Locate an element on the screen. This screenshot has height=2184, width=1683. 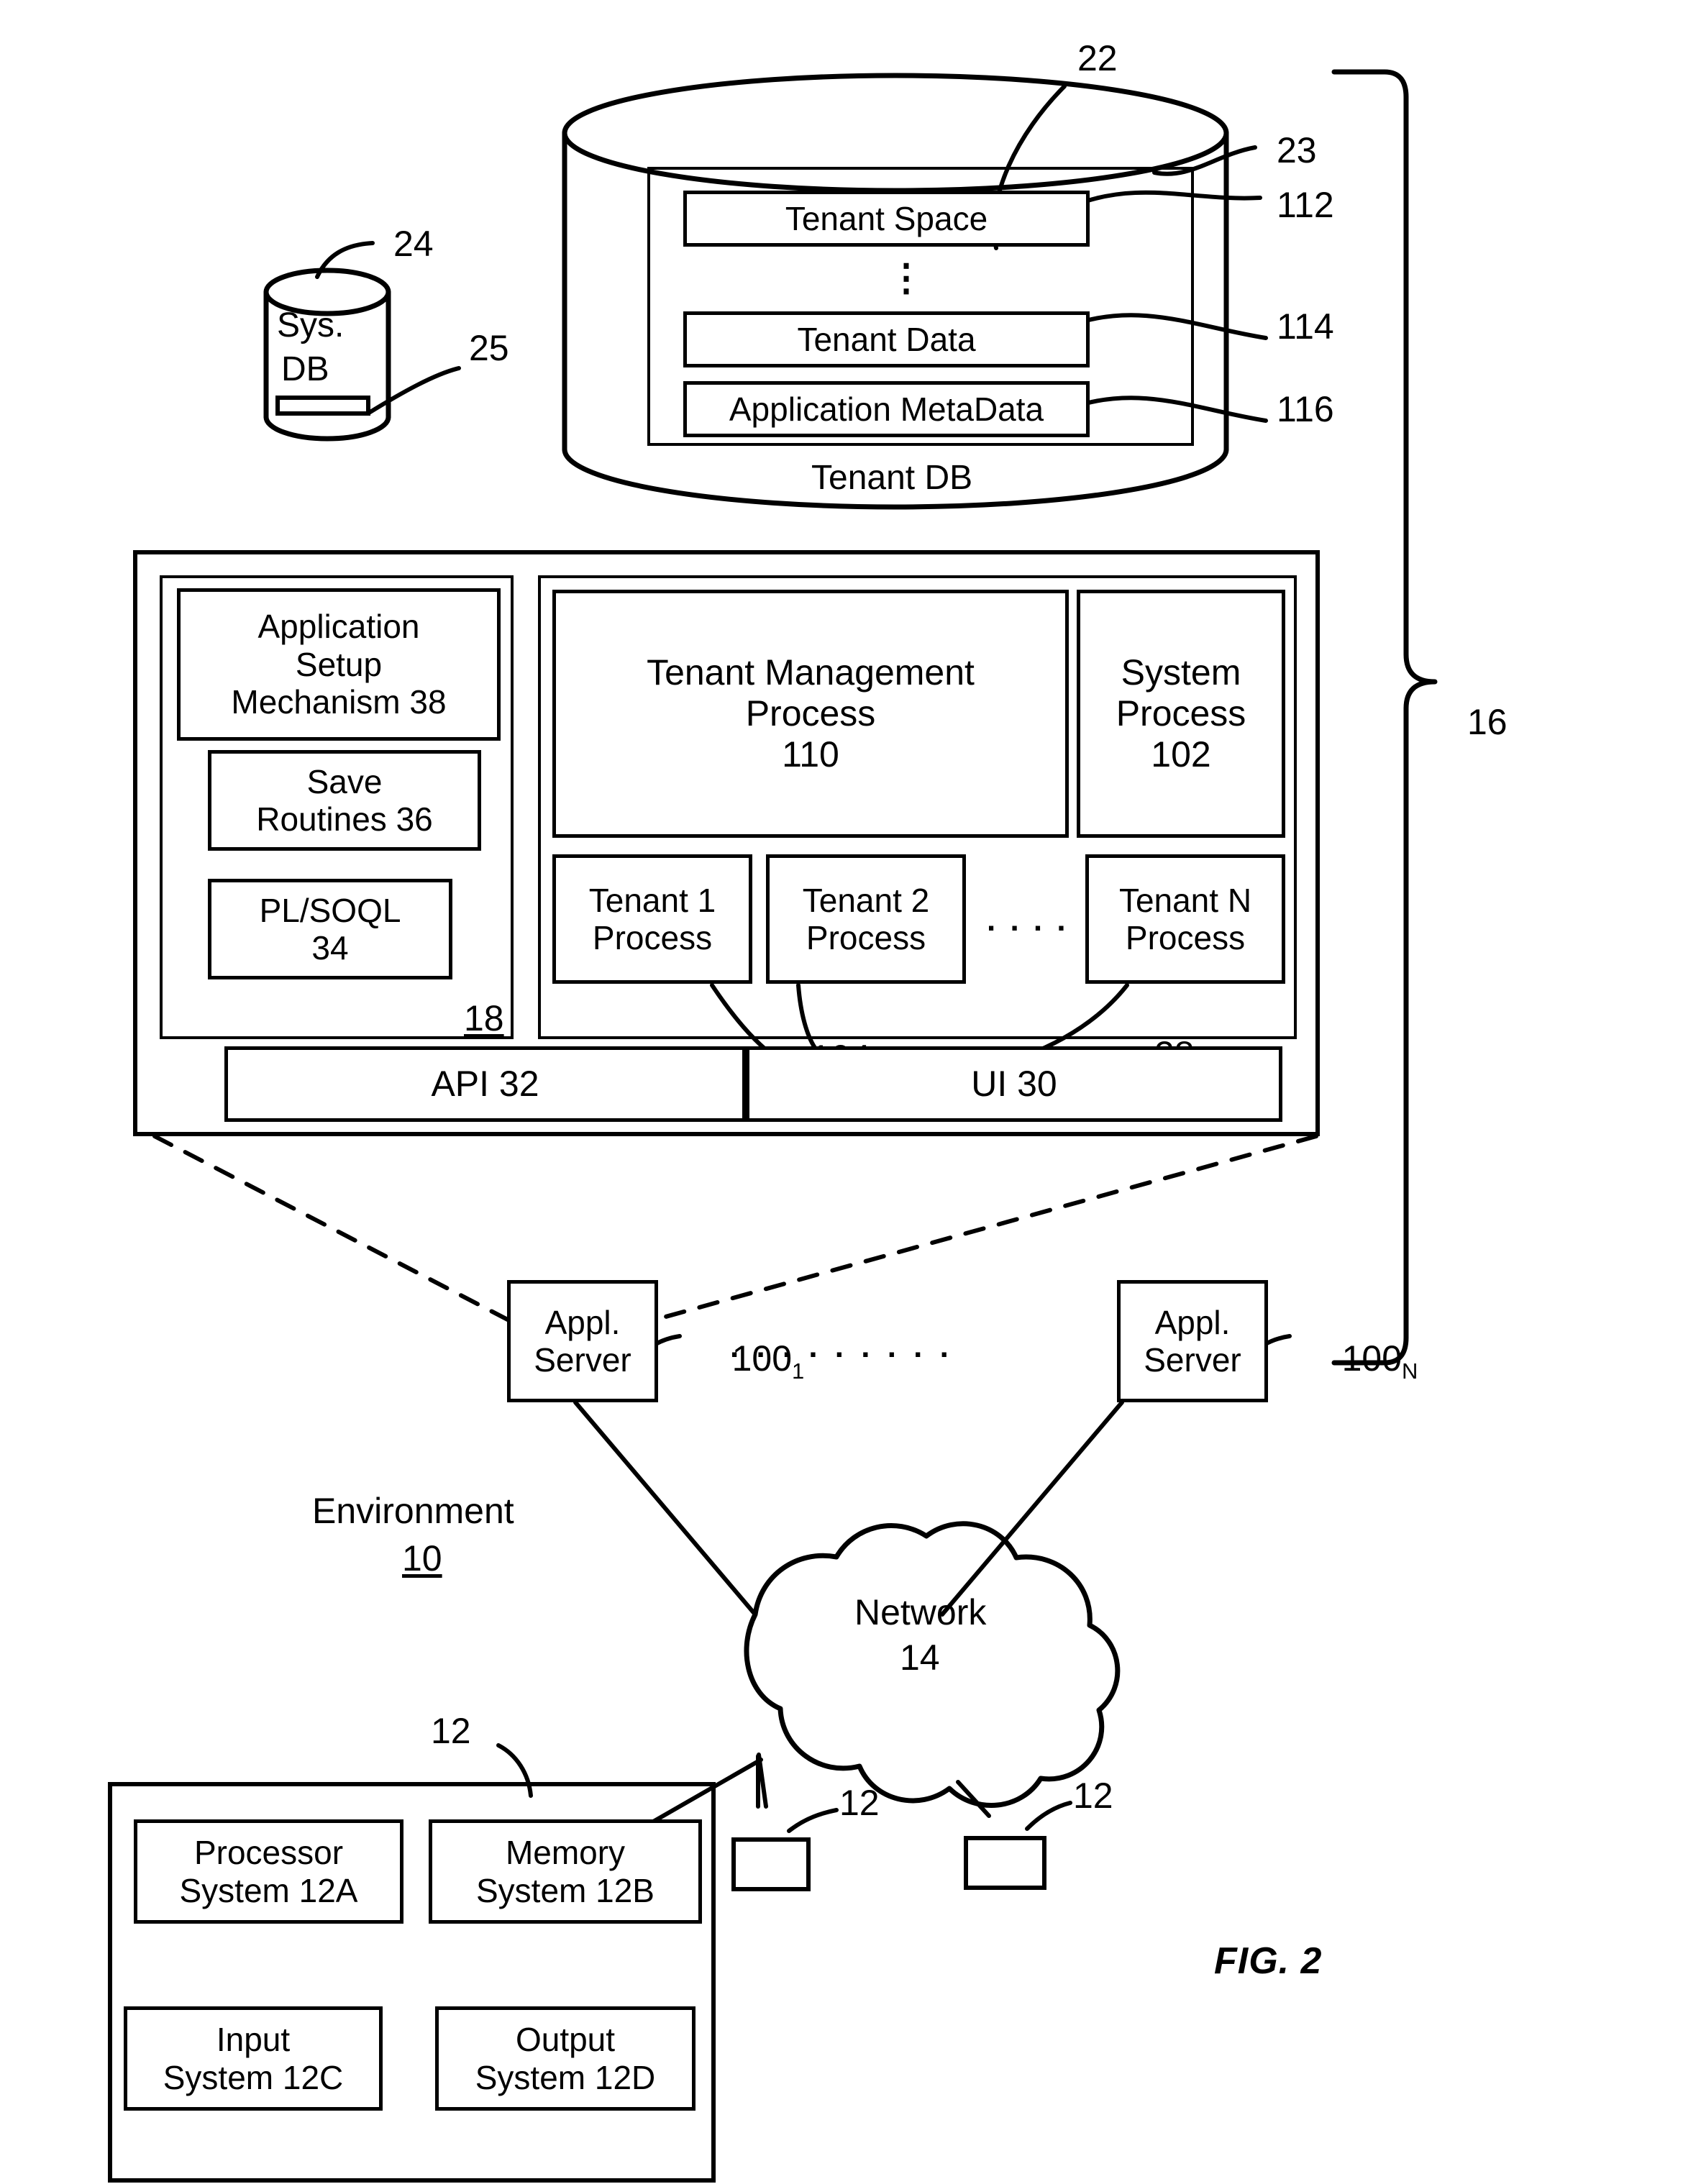
ref-16: 16 is located at coordinates (1487, 722).